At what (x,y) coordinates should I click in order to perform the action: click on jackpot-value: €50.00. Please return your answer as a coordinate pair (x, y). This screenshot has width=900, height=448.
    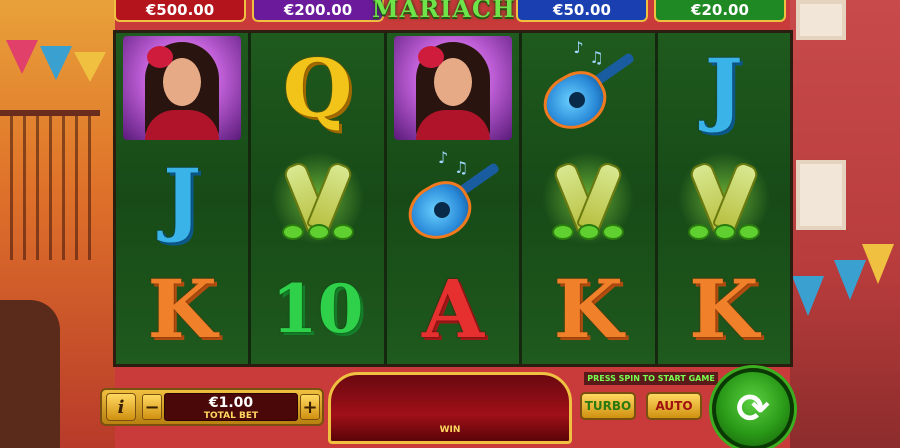
    Looking at the image, I should click on (582, 10).